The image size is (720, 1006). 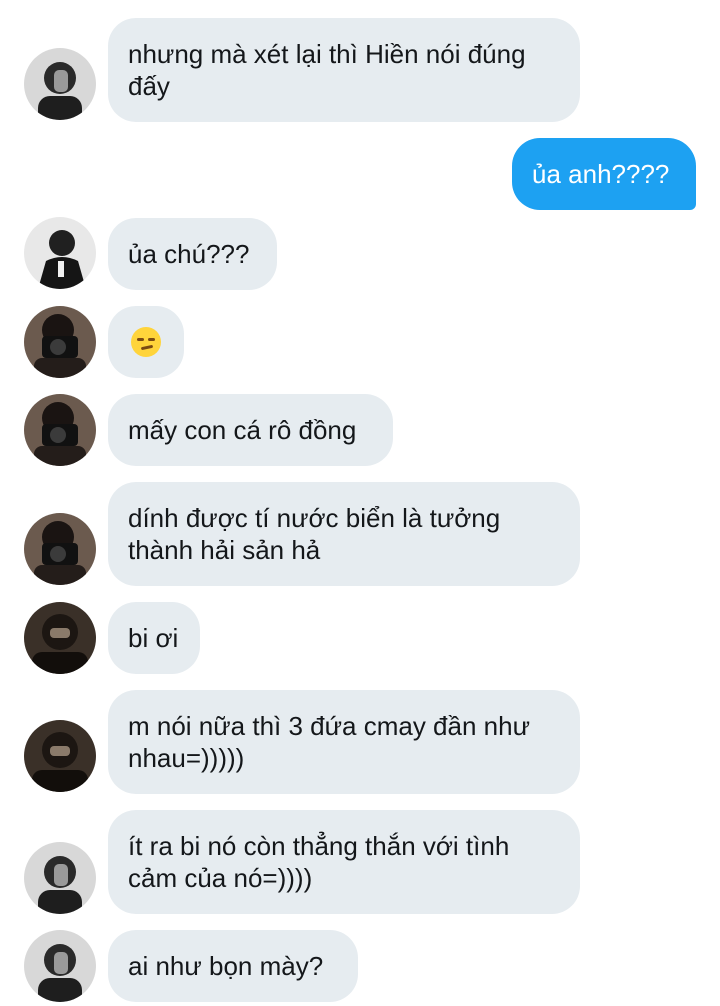 I want to click on profile-photo-suit-man-icon, so click(x=60, y=253).